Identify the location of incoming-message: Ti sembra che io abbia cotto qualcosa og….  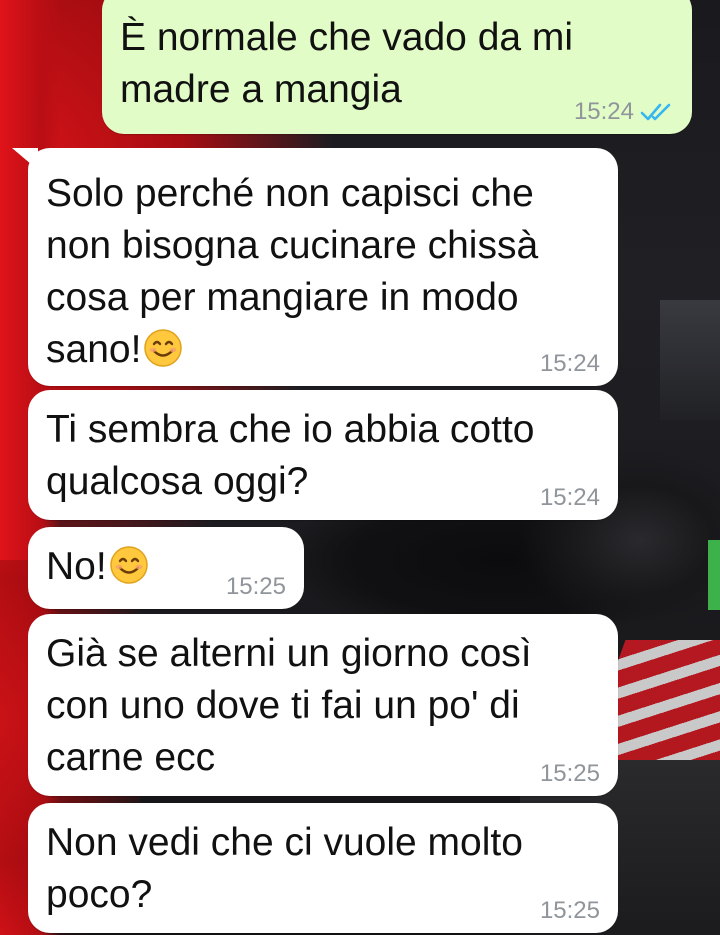
(323, 455).